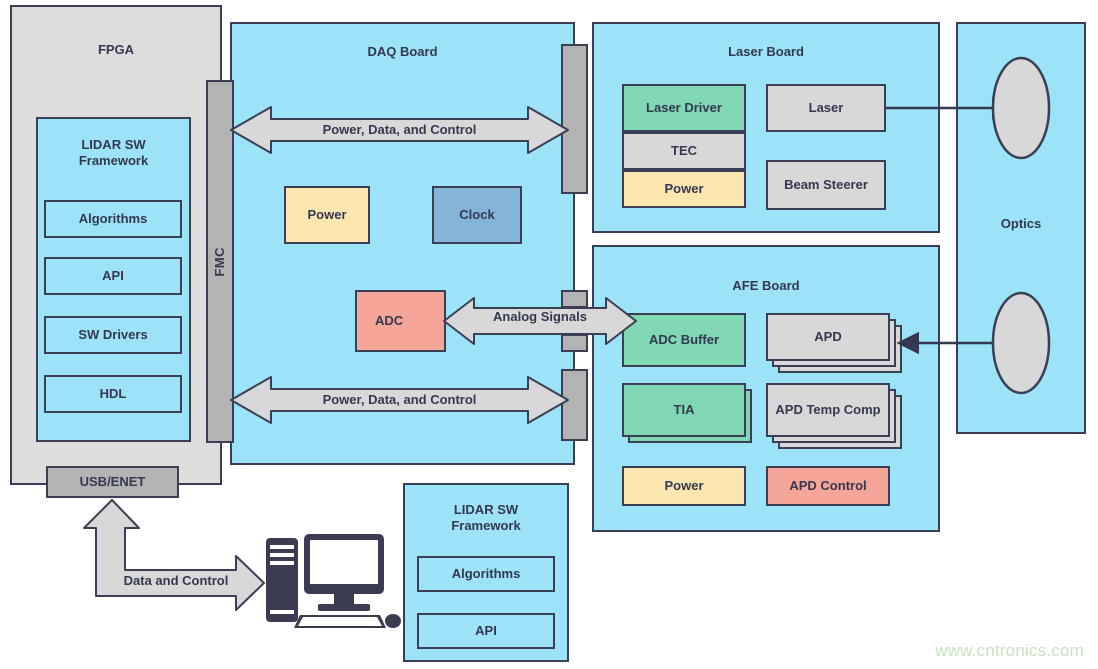  Describe the element at coordinates (684, 108) in the screenshot. I see `laser-driver-block: Laser Driver` at that location.